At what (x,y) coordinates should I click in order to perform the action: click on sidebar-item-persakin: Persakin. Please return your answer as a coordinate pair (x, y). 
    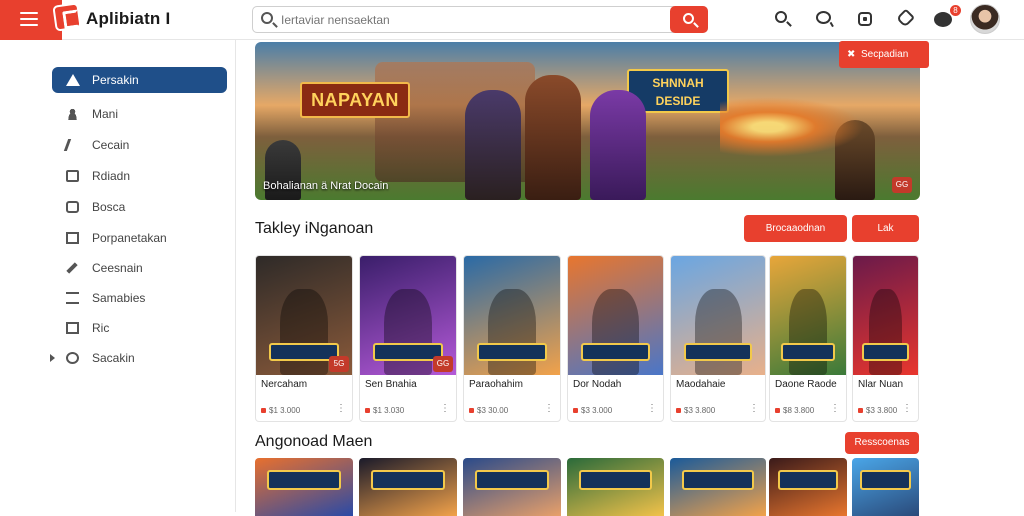
    Looking at the image, I should click on (139, 80).